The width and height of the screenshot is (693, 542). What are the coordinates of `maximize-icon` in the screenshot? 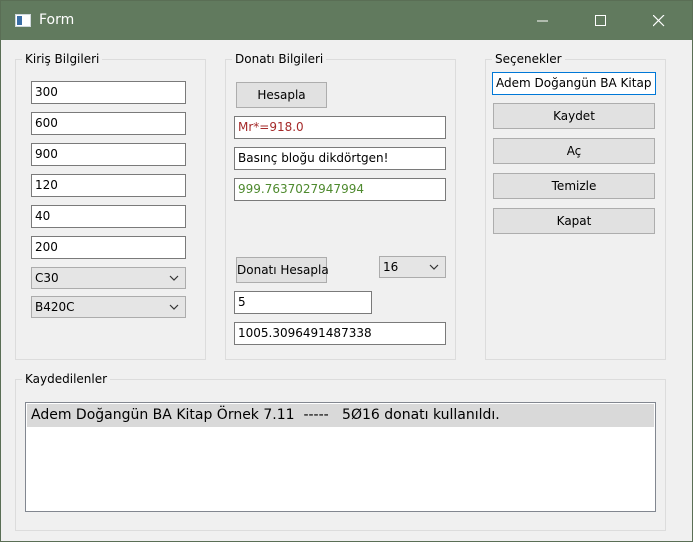 It's located at (600, 20).